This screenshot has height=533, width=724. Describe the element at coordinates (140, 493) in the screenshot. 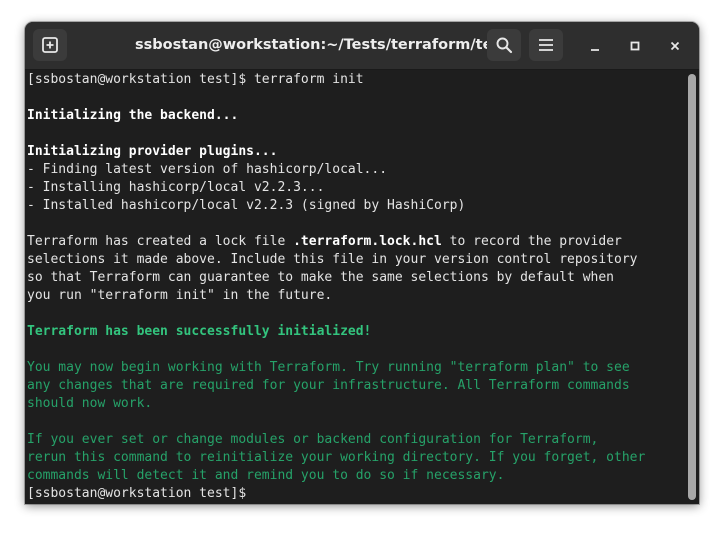

I see `terminal-line: [ssbostan@workstation test]$` at that location.